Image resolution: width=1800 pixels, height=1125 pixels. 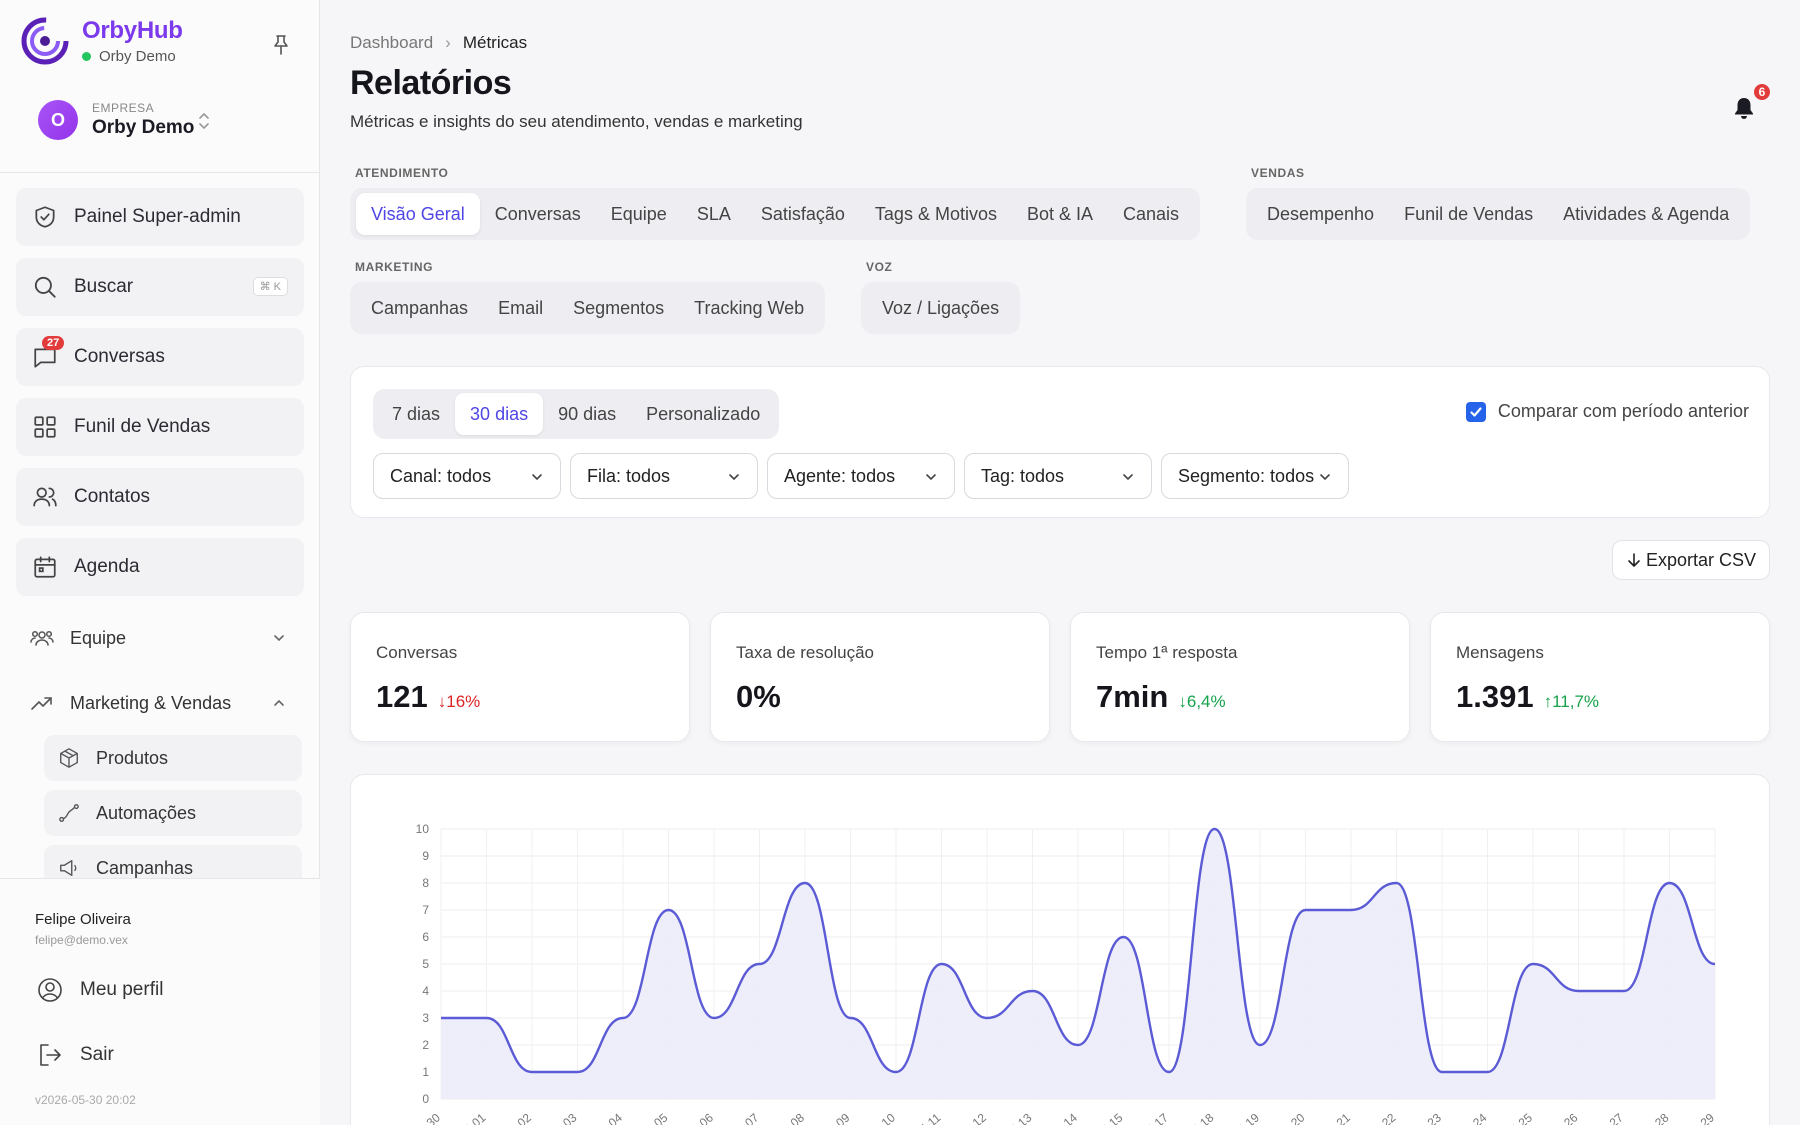 I want to click on check-icon, so click(x=1476, y=411).